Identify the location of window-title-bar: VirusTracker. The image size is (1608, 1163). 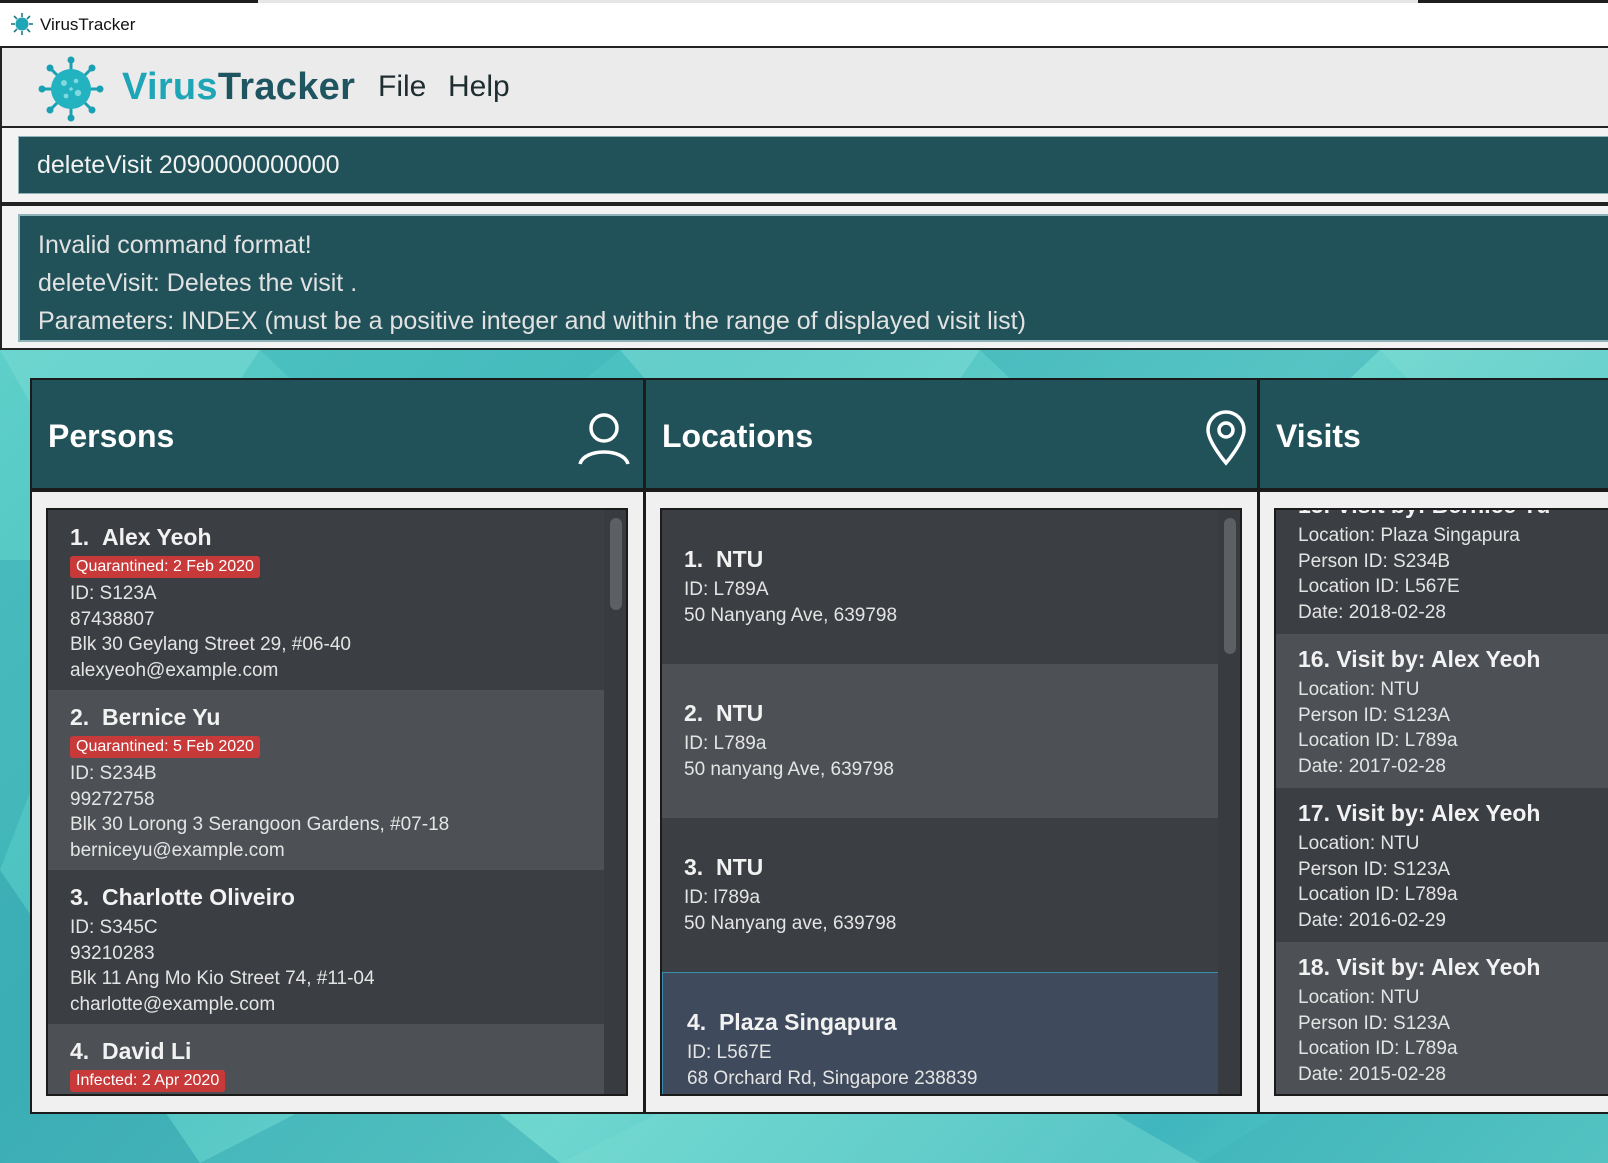
(804, 23).